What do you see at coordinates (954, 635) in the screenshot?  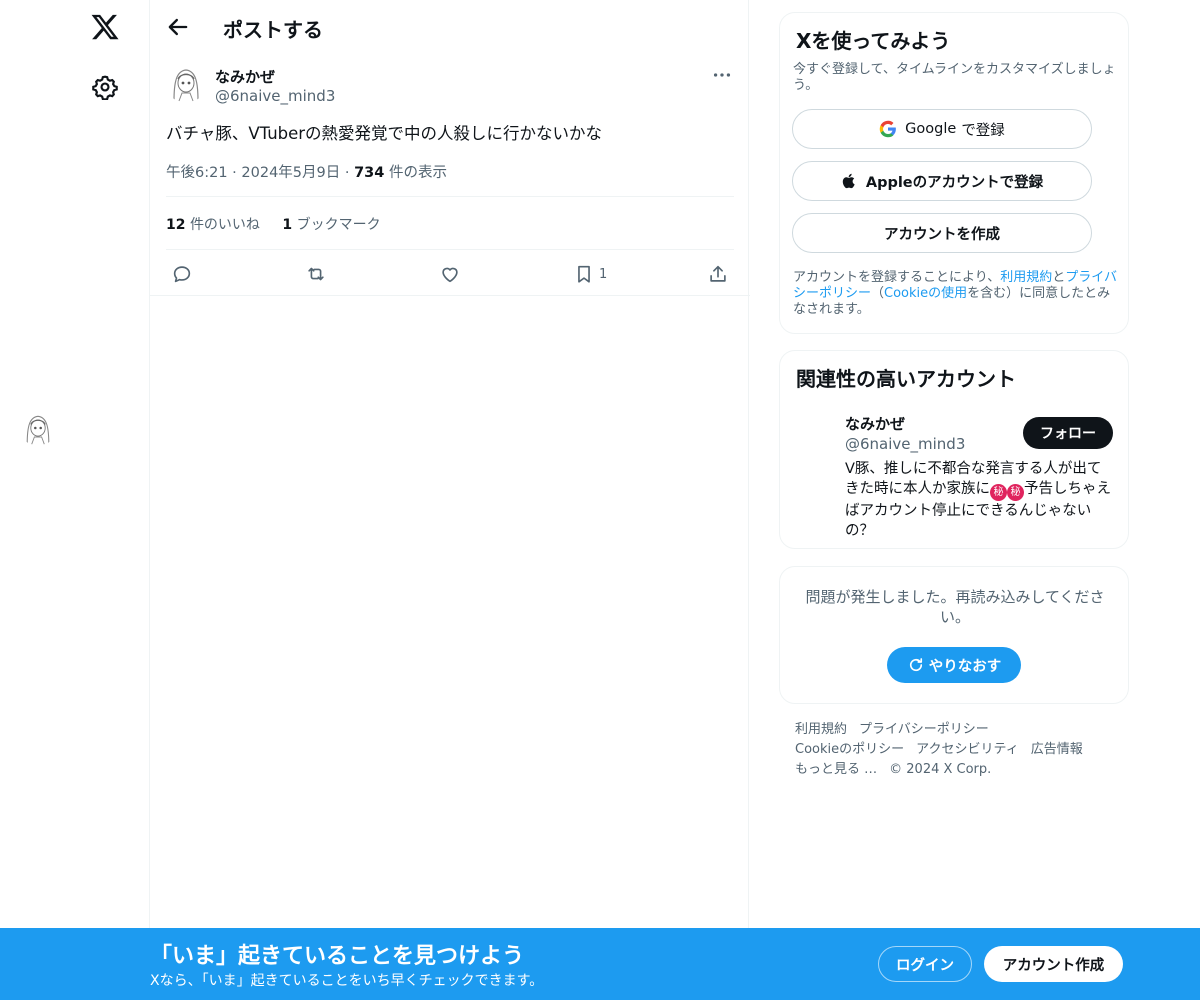 I see `error-card: 問題が発生しました。再読み込みしてください。 やりなおす` at bounding box center [954, 635].